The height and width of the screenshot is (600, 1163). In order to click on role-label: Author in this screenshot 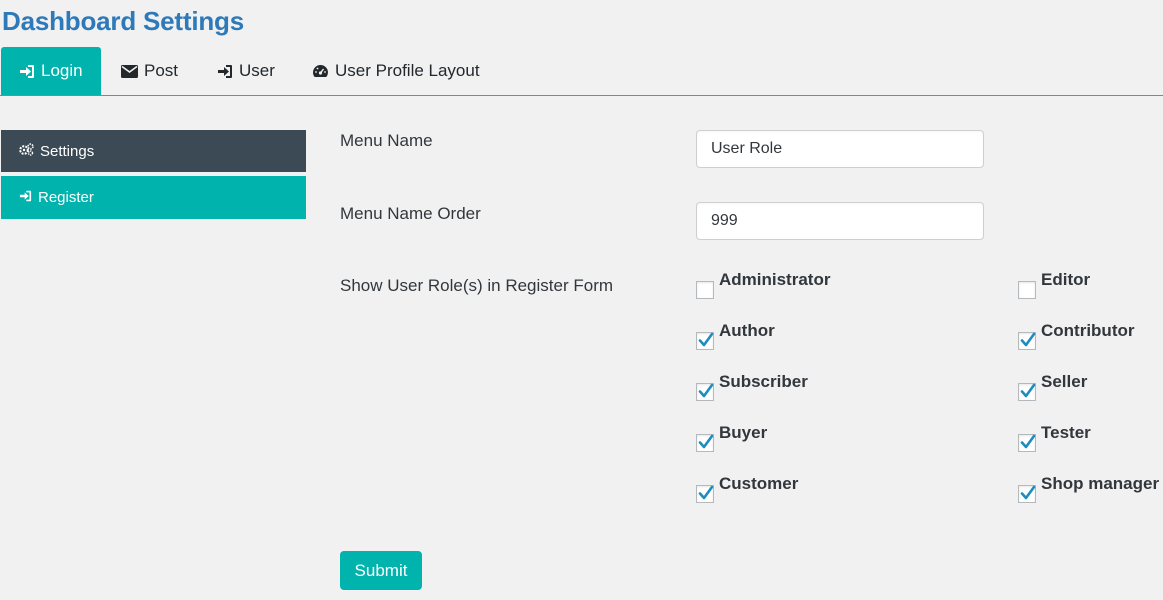, I will do `click(747, 330)`.